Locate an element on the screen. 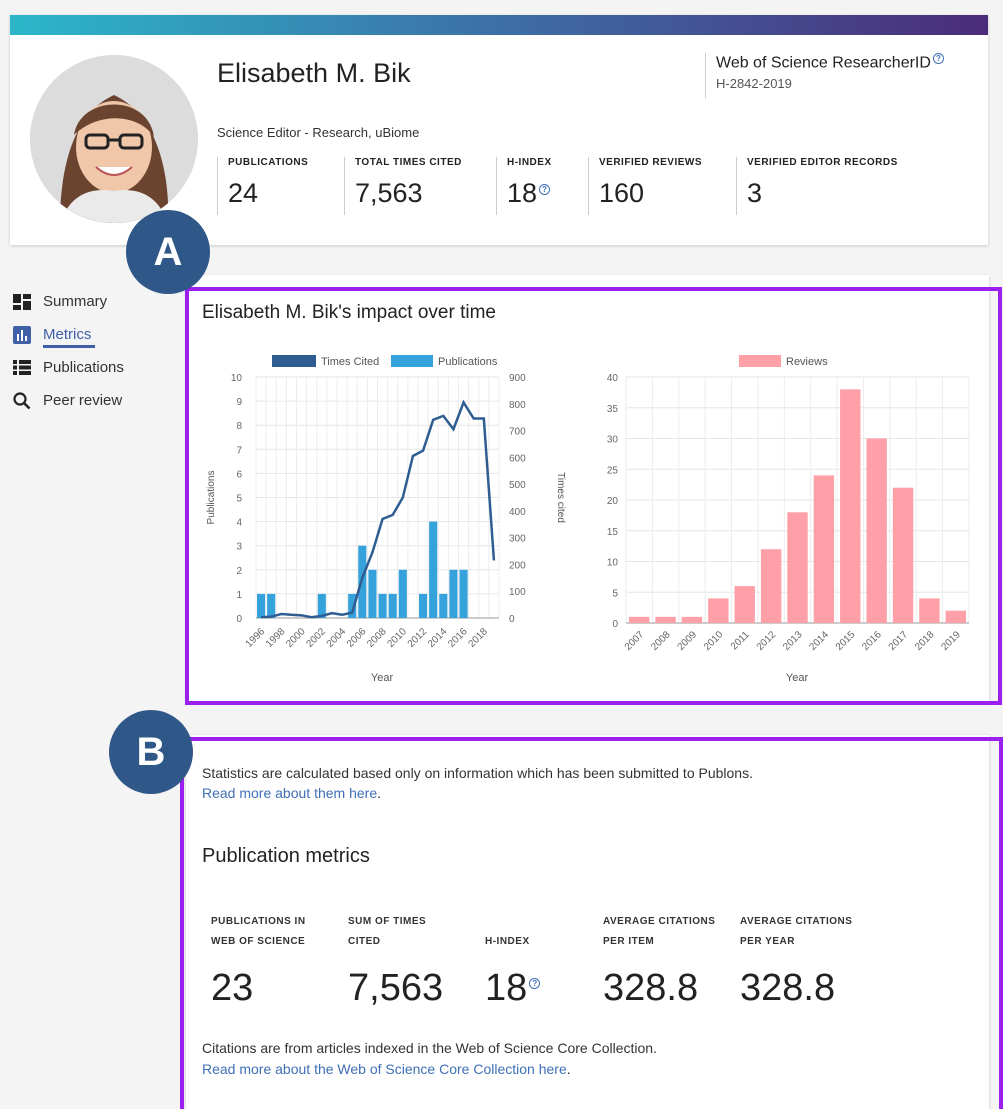 The width and height of the screenshot is (1003, 1109). annotation-badge-b: B is located at coordinates (151, 752).